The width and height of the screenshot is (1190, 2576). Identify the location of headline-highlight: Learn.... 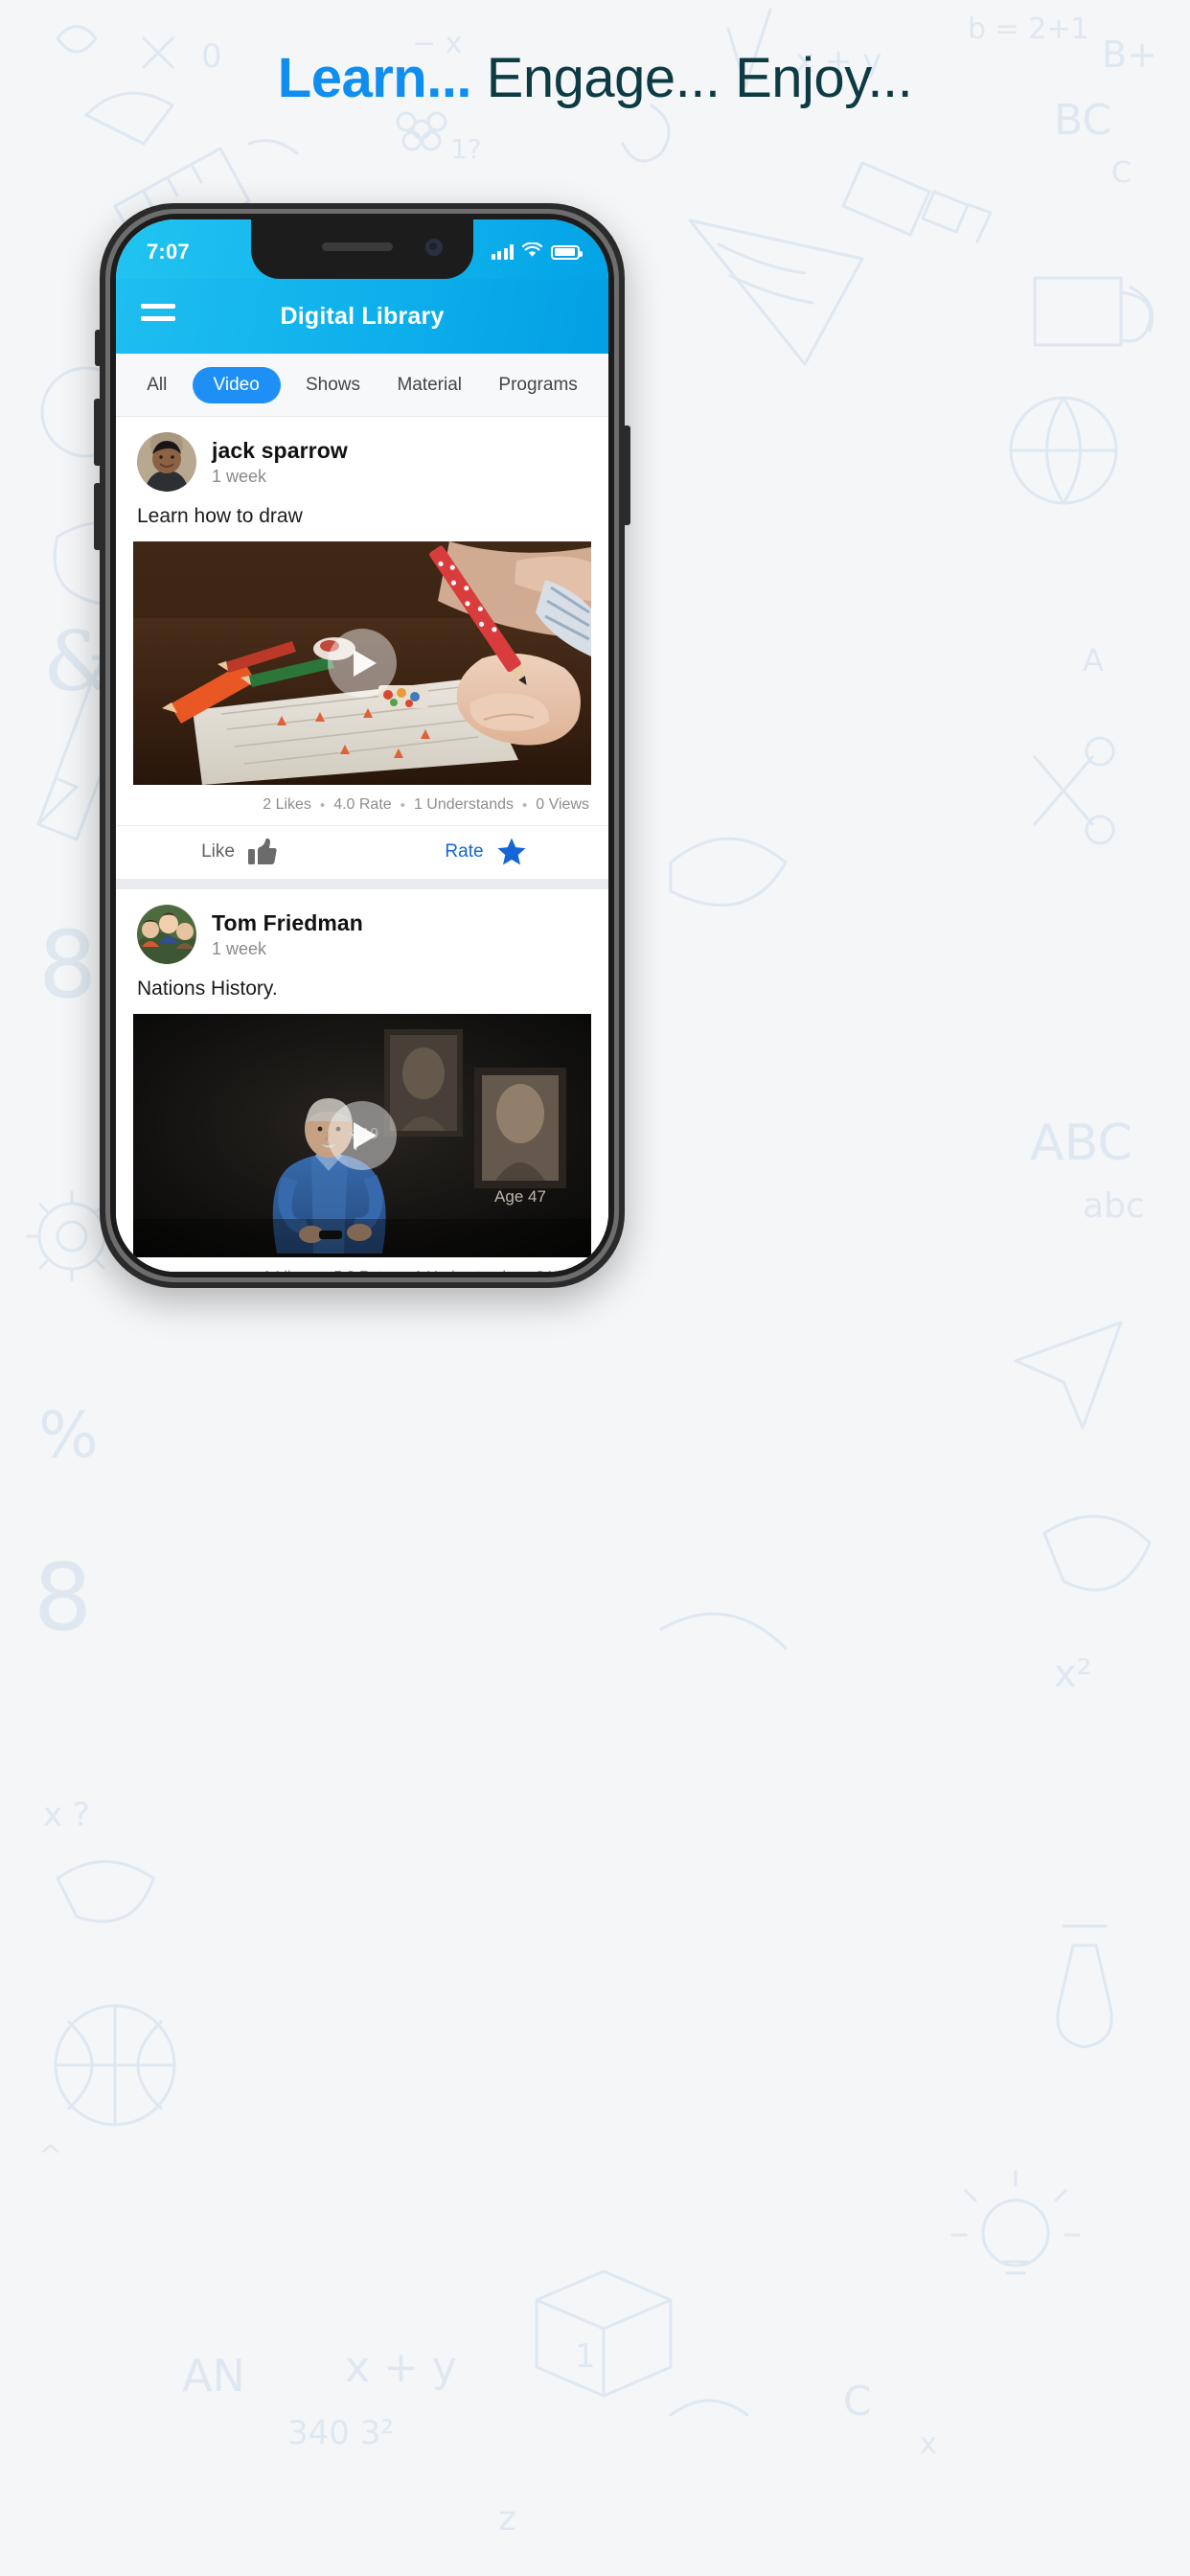
(374, 78).